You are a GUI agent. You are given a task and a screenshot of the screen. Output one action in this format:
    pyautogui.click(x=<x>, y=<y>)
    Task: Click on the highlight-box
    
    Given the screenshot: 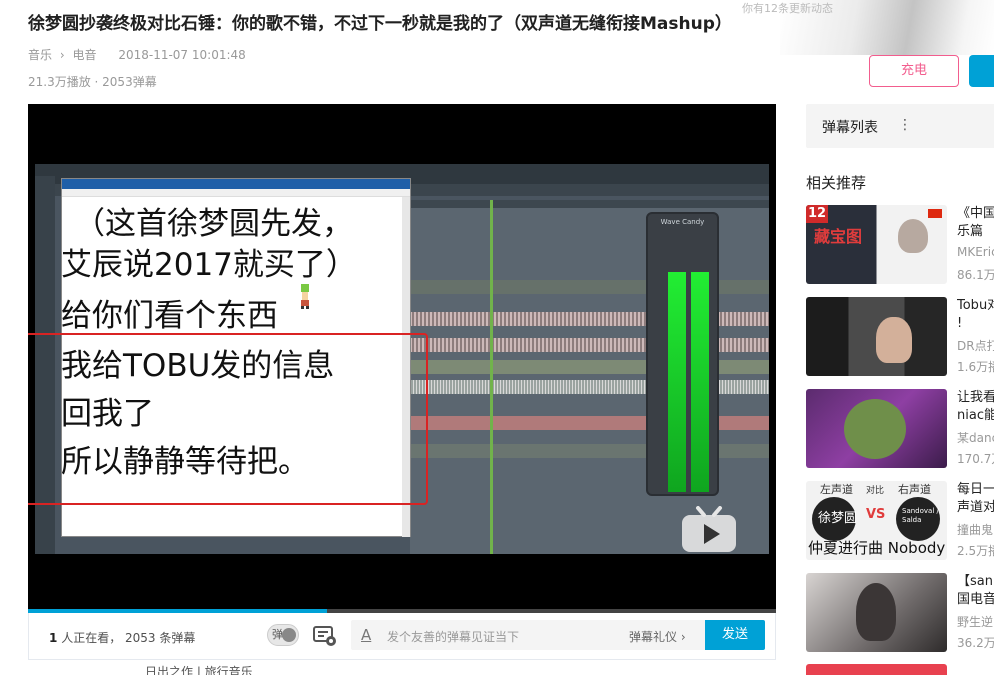 What is the action you would take?
    pyautogui.click(x=228, y=419)
    